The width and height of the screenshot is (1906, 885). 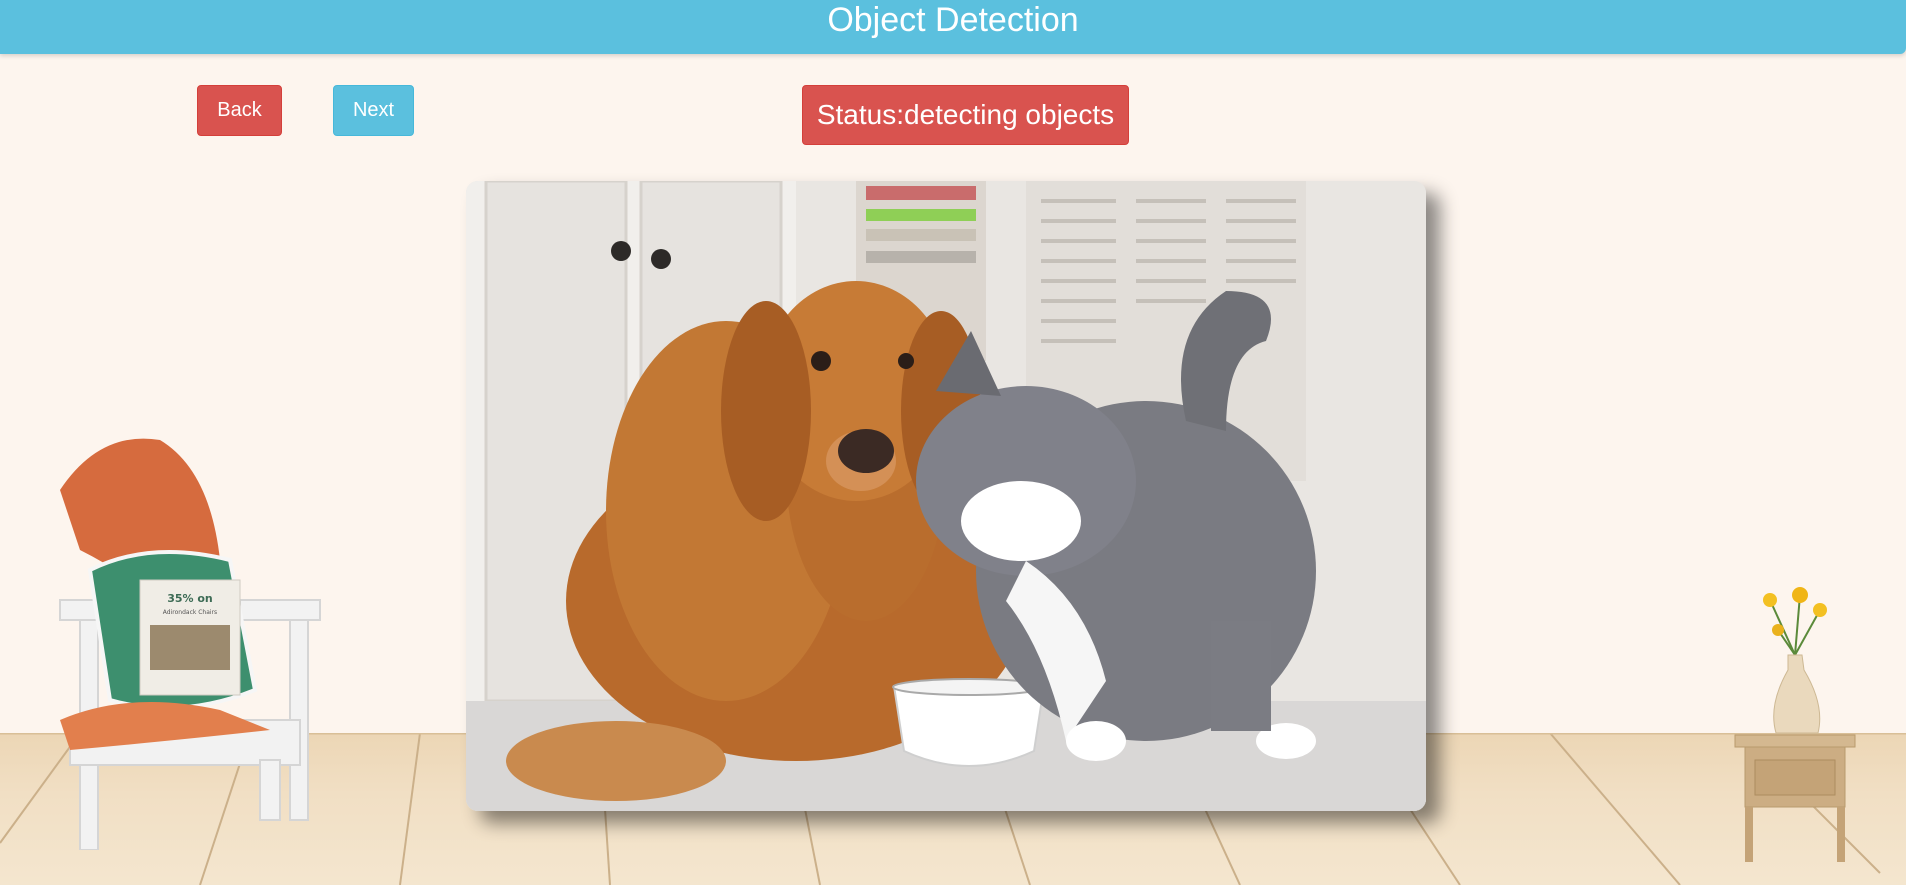 I want to click on next-button: Next, so click(x=373, y=110).